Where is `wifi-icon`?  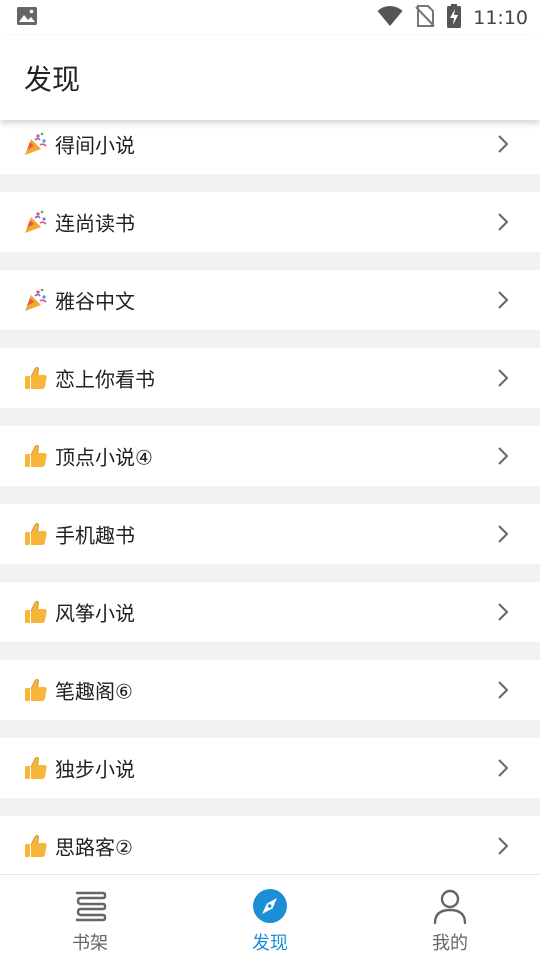
wifi-icon is located at coordinates (390, 18).